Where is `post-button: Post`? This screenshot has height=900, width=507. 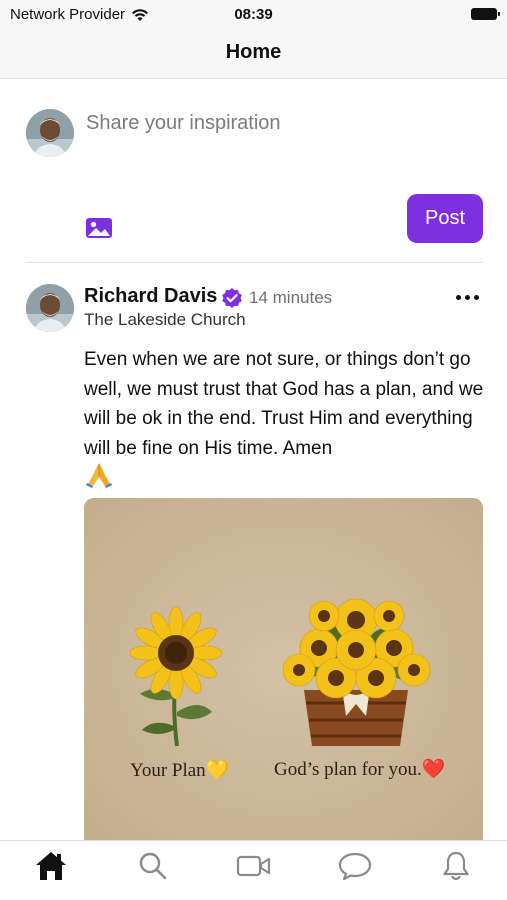
post-button: Post is located at coordinates (445, 218).